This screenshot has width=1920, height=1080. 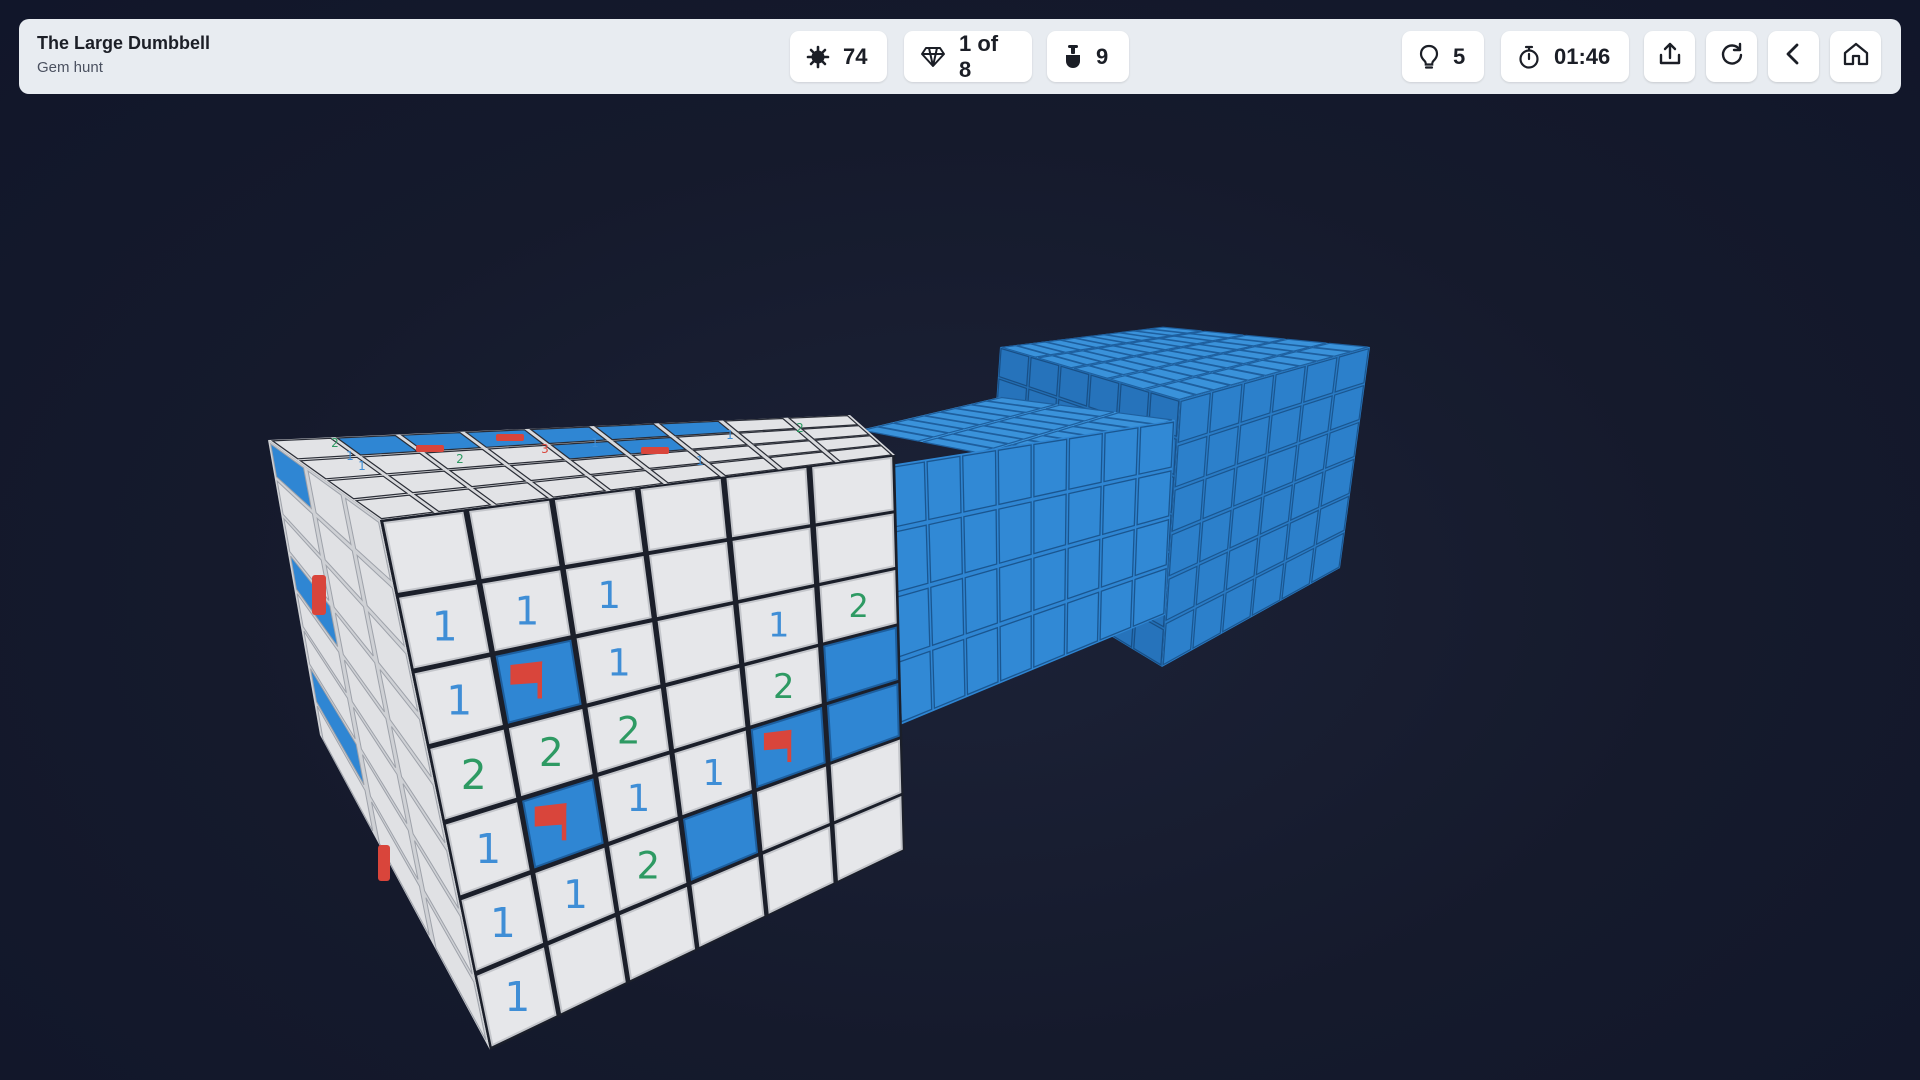 What do you see at coordinates (545, 449) in the screenshot?
I see `top-tile-number: 3` at bounding box center [545, 449].